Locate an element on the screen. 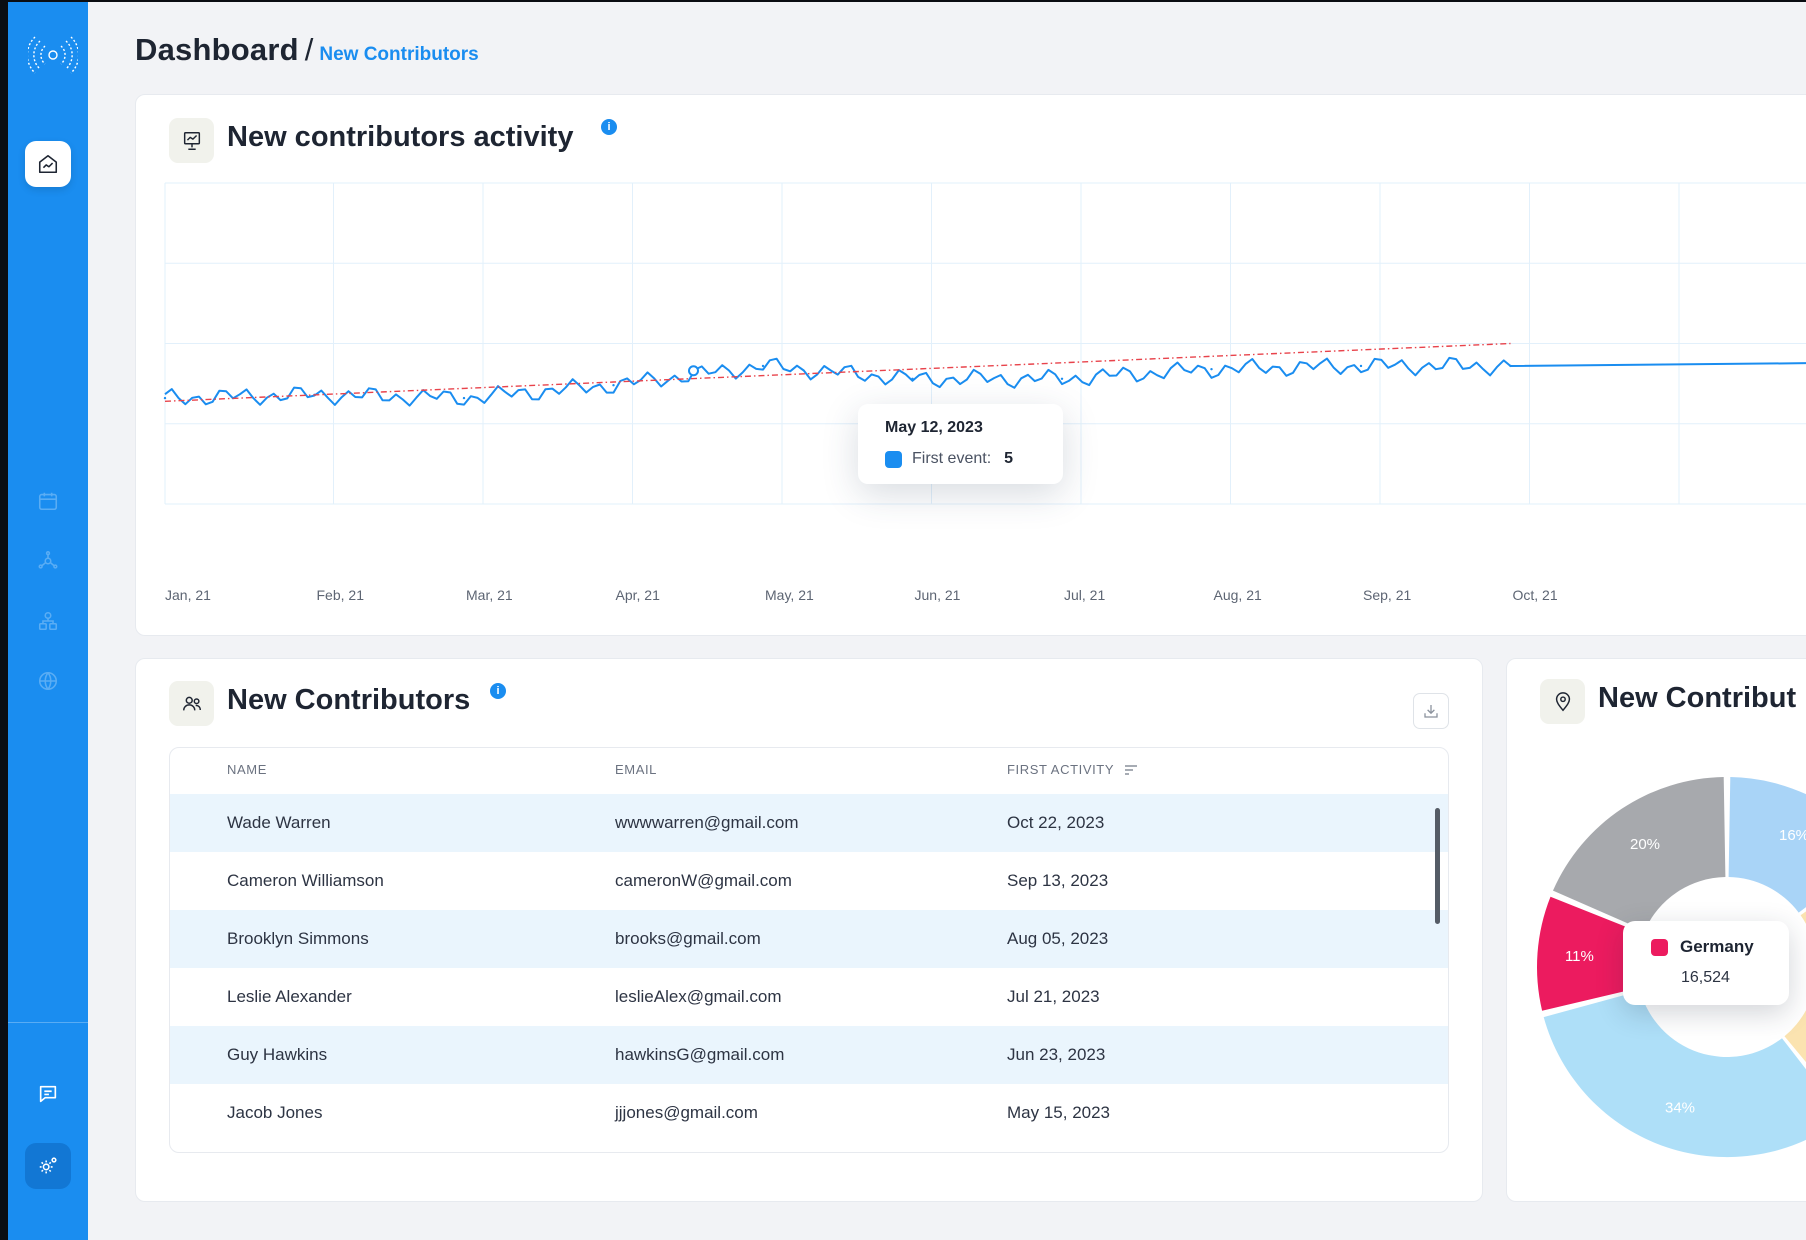 The height and width of the screenshot is (1240, 1806). chart-tooltip: May 12, 2023 First event: 5 is located at coordinates (960, 444).